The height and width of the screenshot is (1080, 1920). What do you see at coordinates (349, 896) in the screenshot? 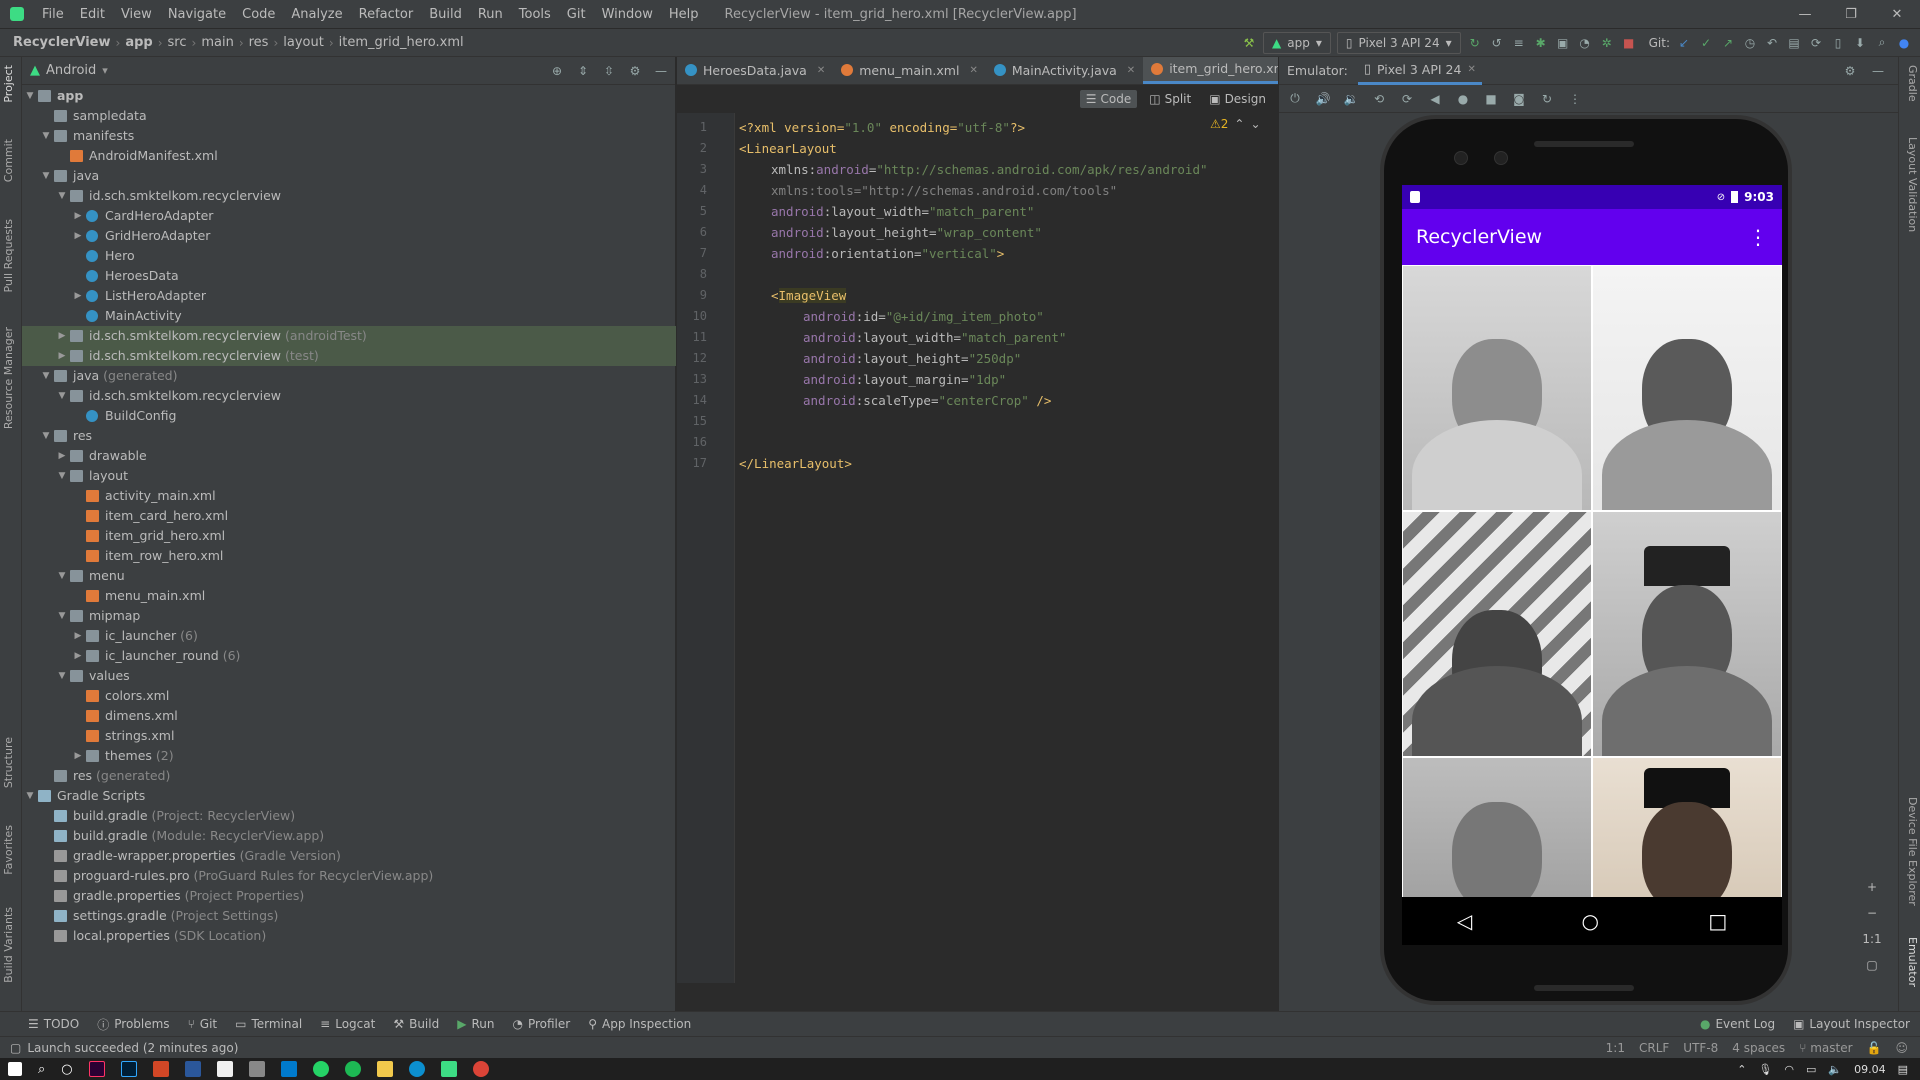
I see `tree-item: gradle.properties (Project Properties)` at bounding box center [349, 896].